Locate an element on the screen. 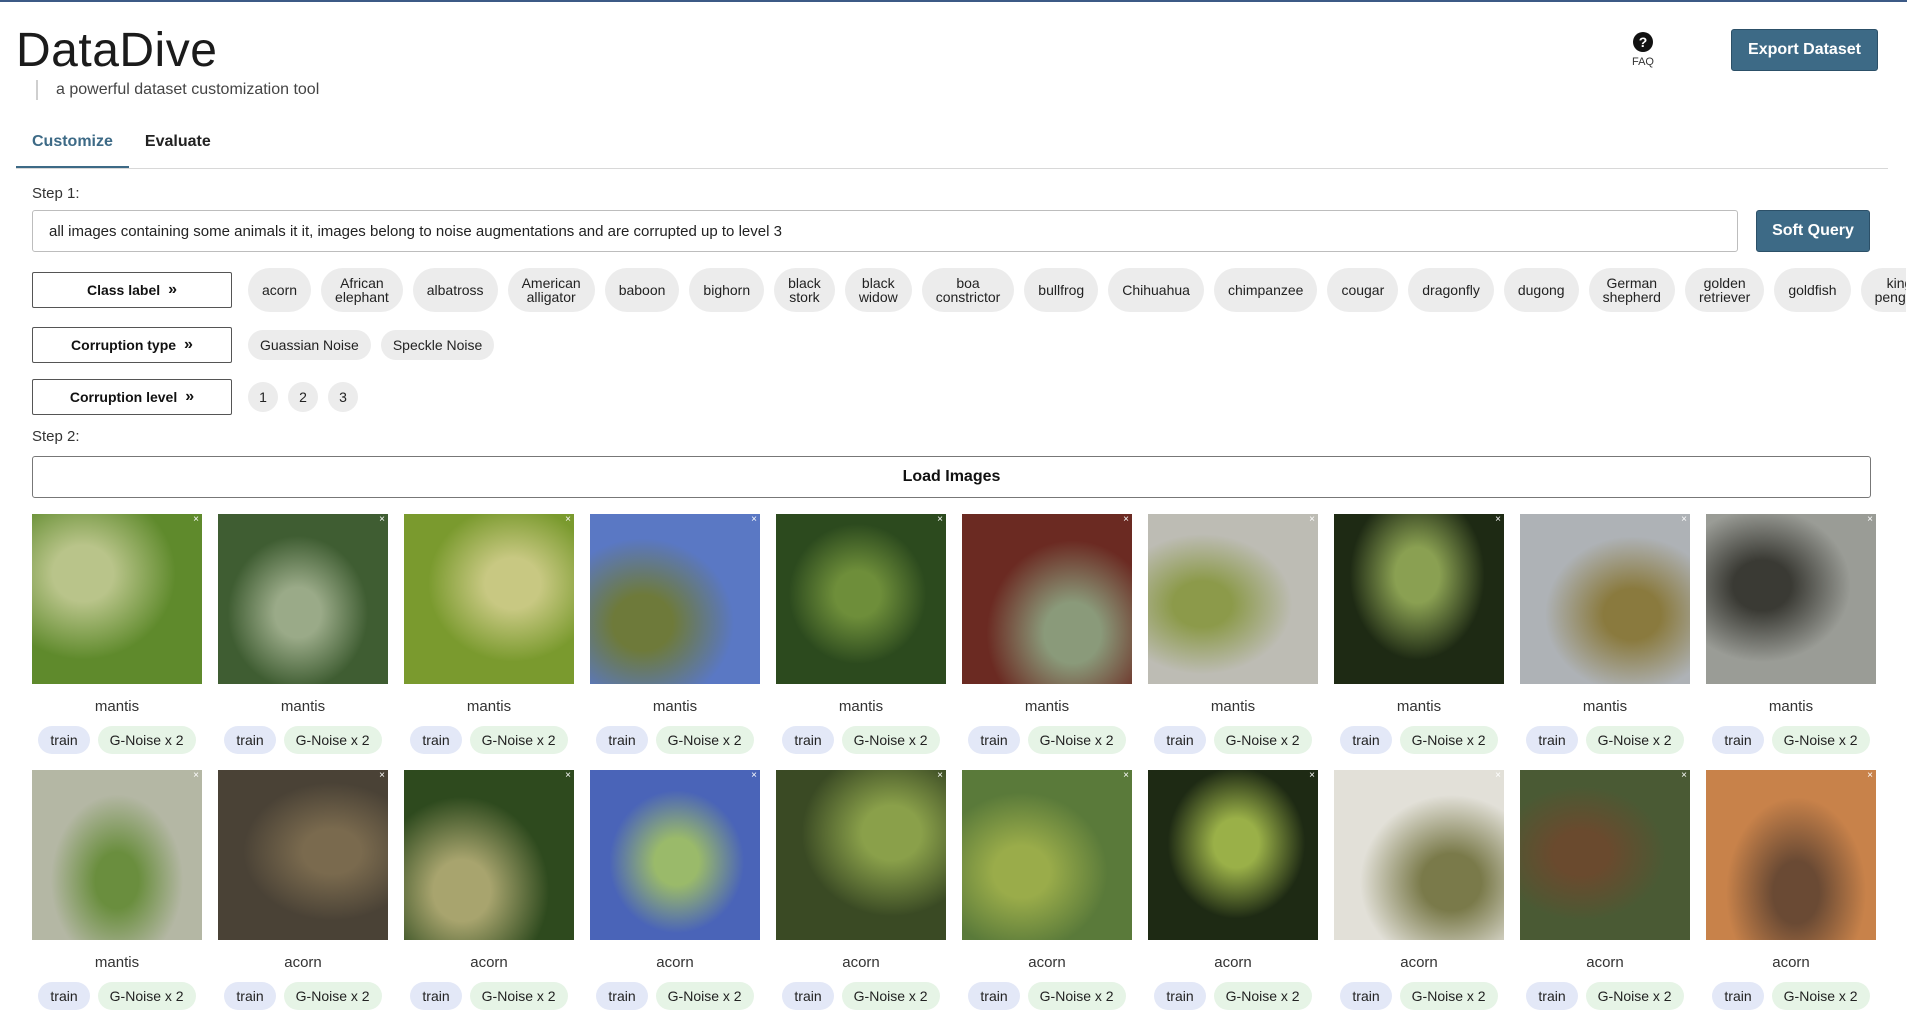  class-label-chip: dragonfly is located at coordinates (1451, 290).